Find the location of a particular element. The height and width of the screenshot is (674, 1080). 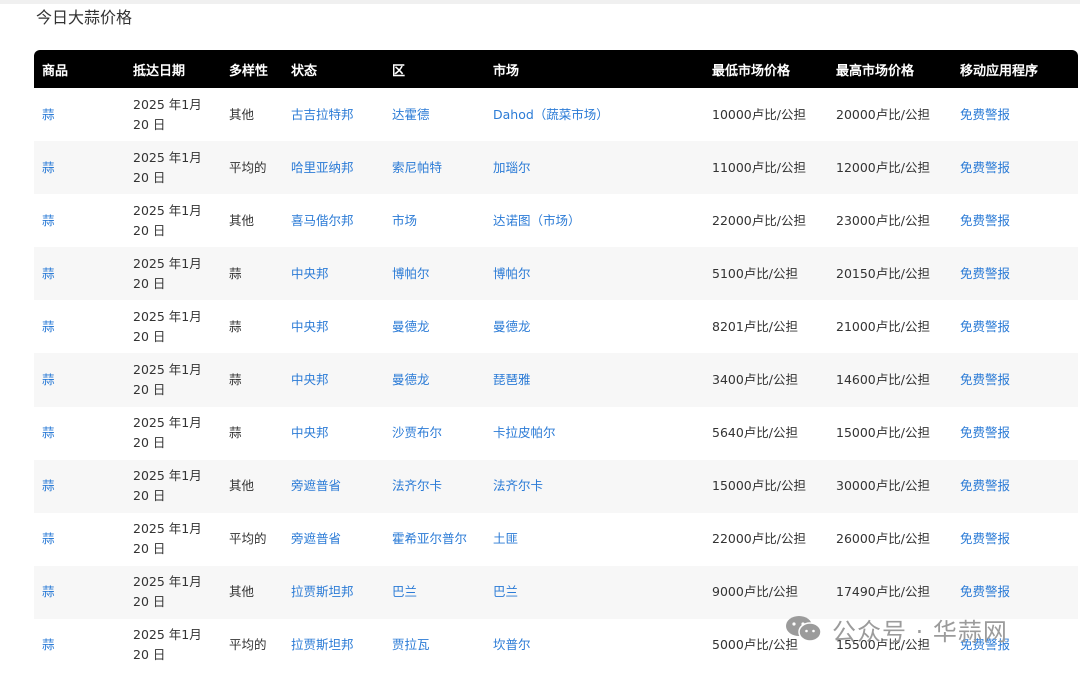

cell-district: 巴兰 is located at coordinates (404, 591).